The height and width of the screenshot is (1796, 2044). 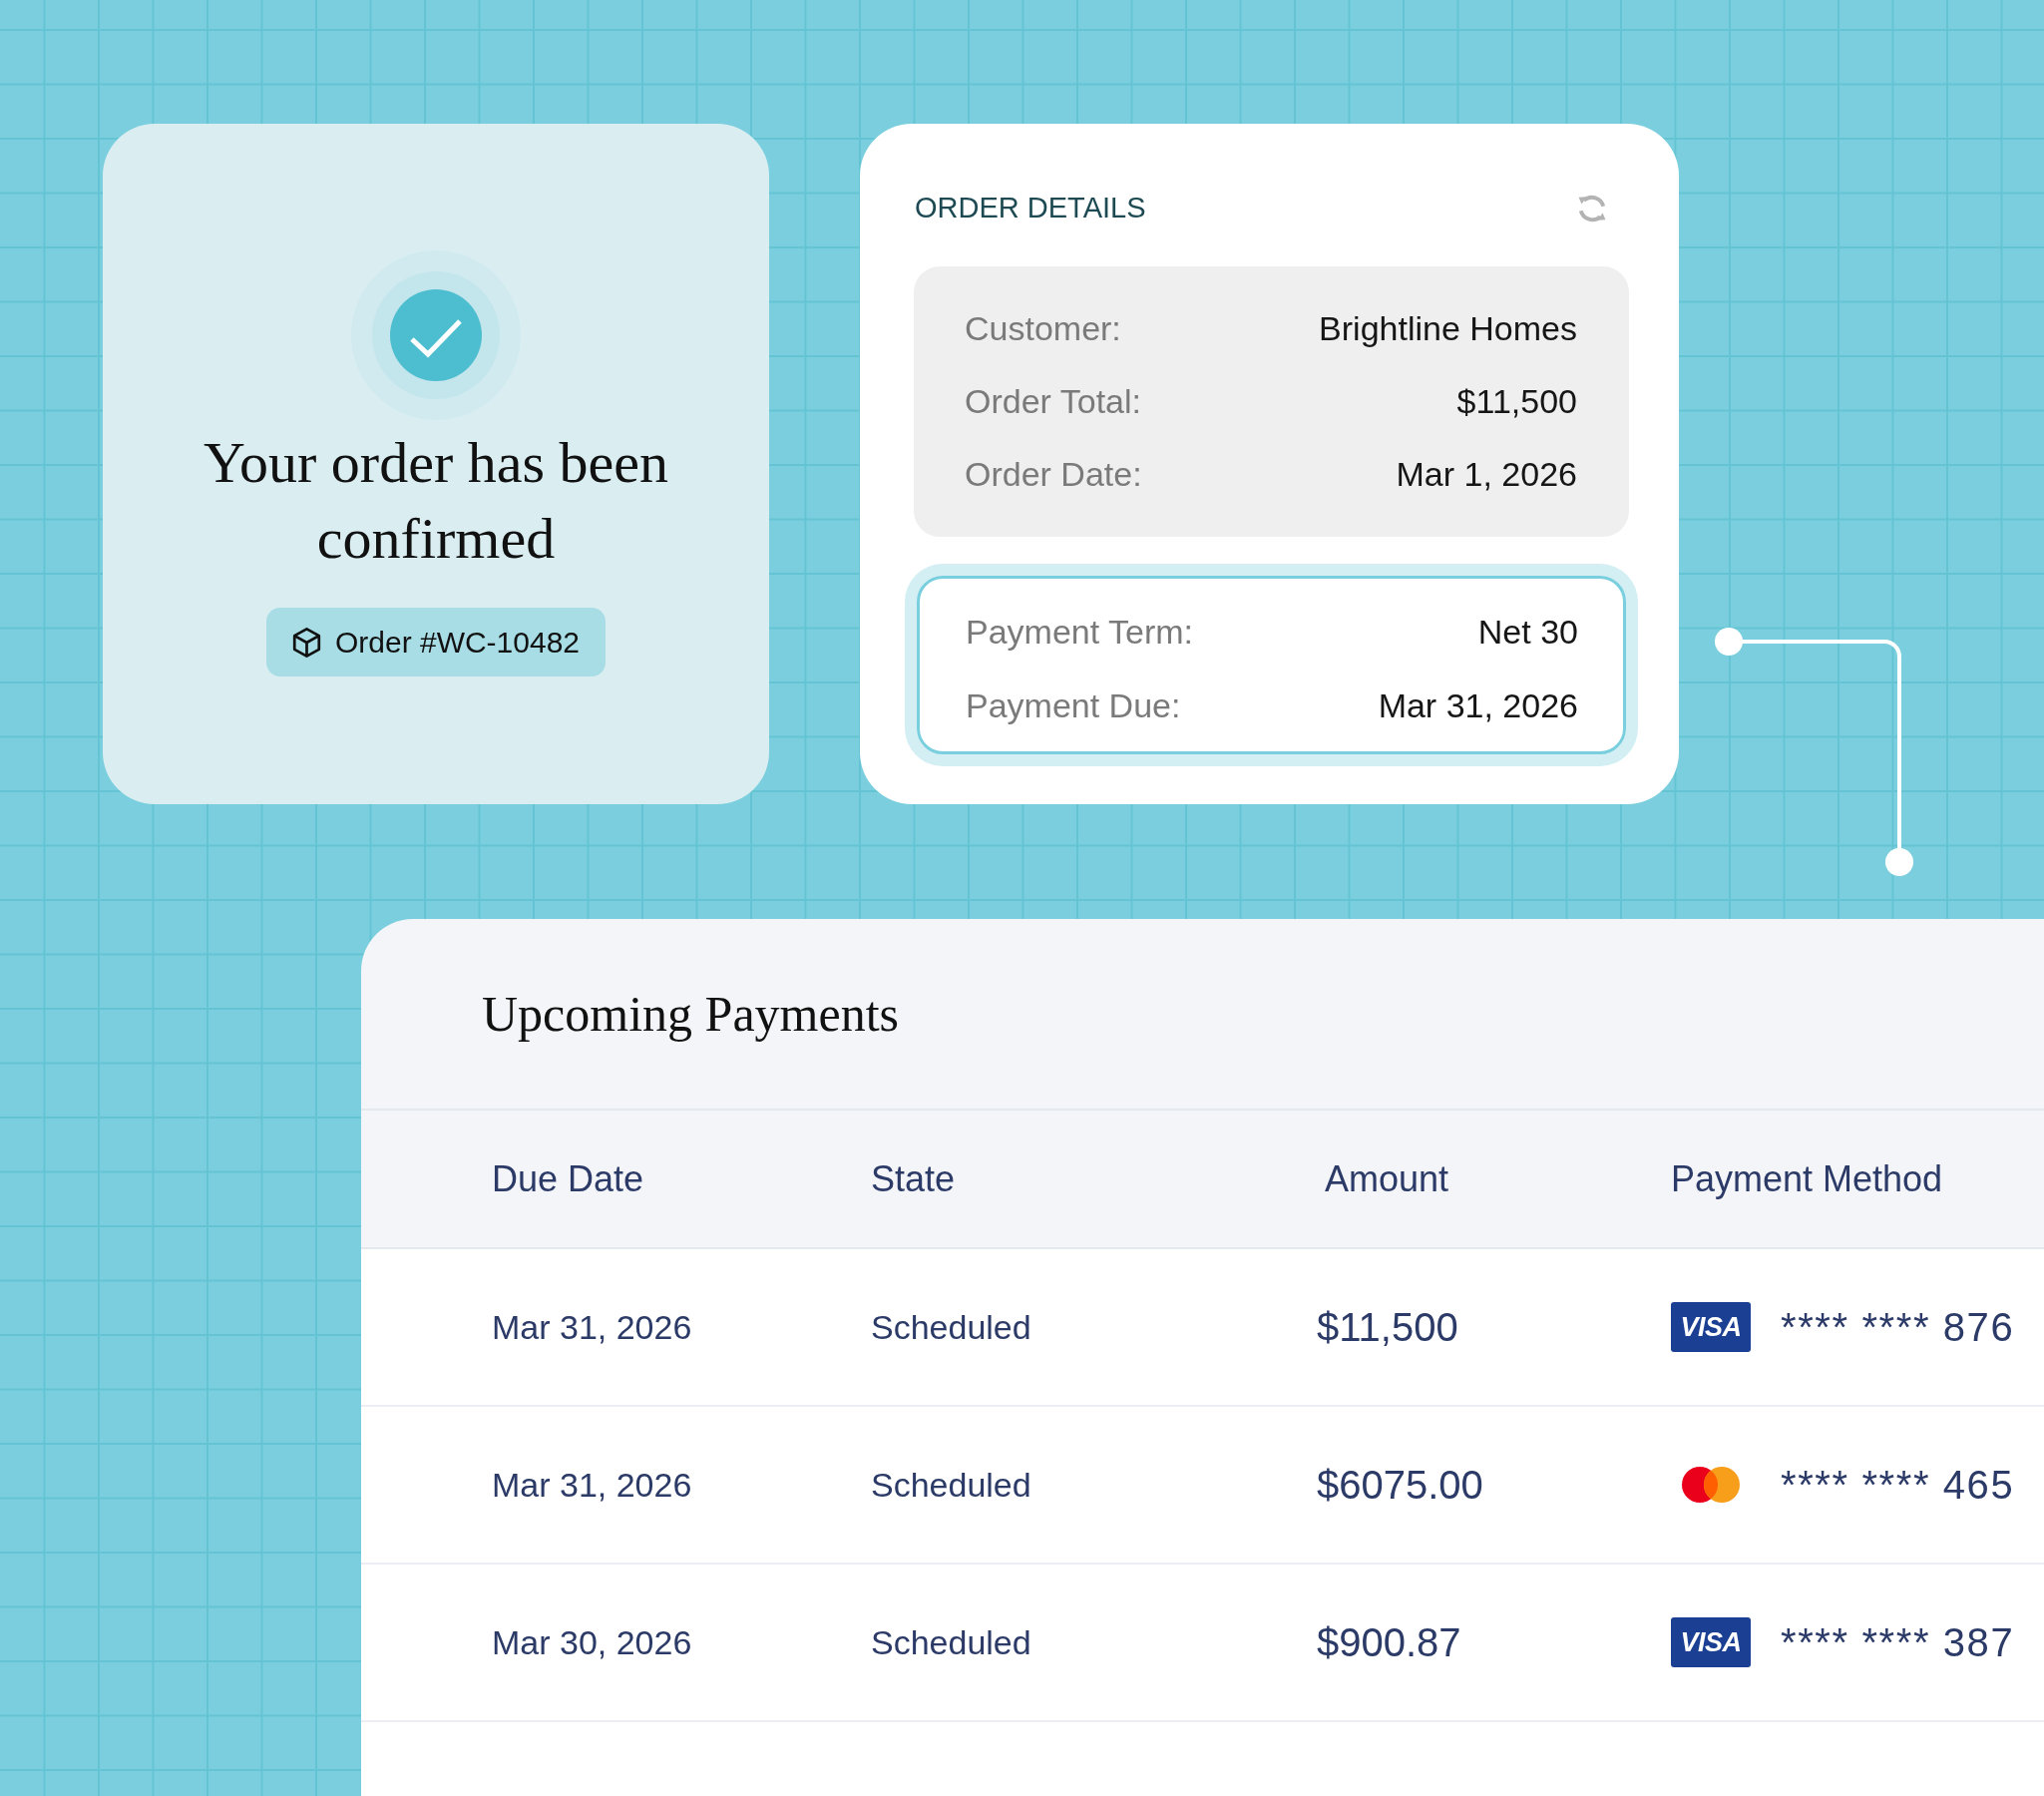 I want to click on detail-label: Payment Due:, so click(x=1073, y=705).